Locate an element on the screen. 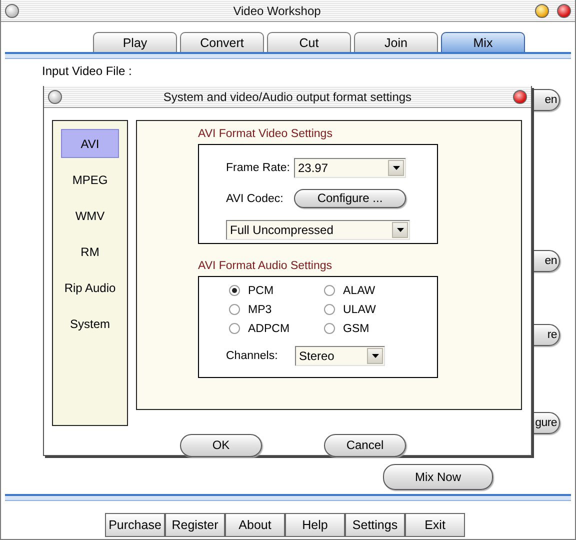  footer-button: Help is located at coordinates (315, 525).